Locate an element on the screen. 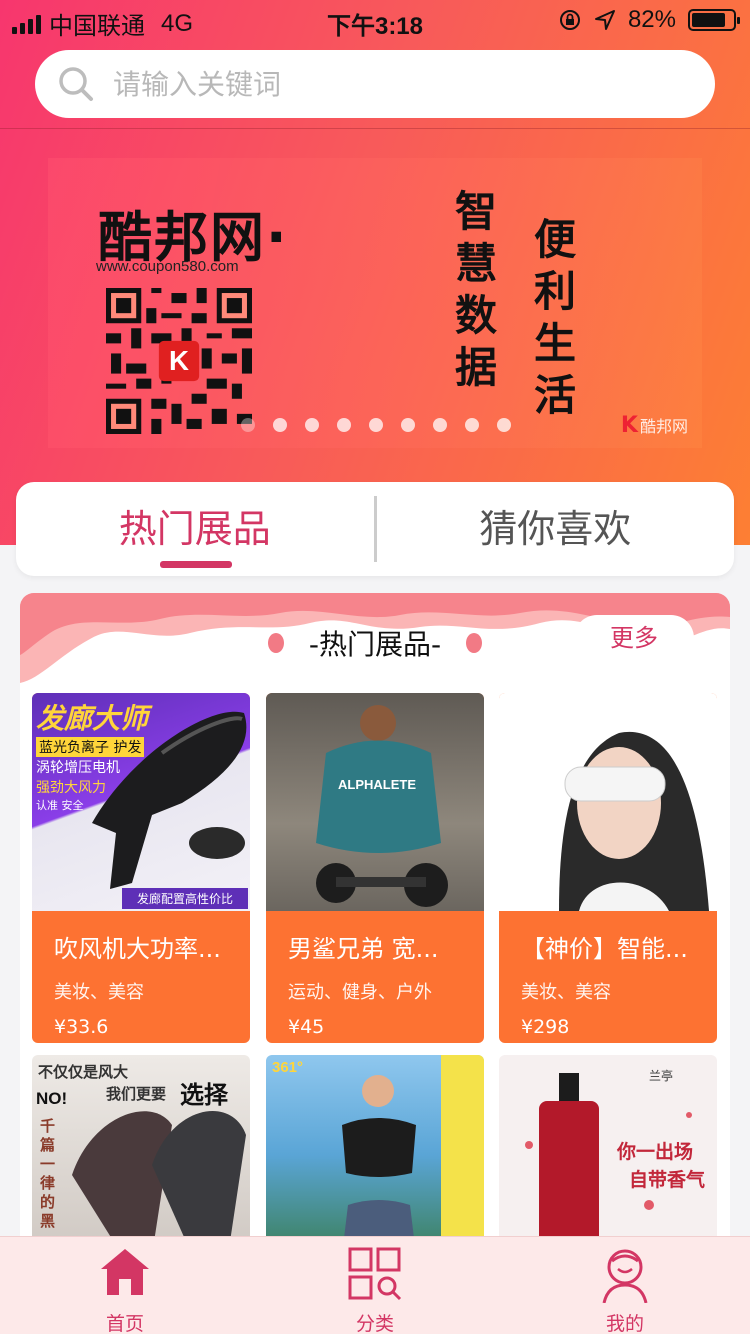  banner-slogan-2: 便利生活 is located at coordinates (554, 317).